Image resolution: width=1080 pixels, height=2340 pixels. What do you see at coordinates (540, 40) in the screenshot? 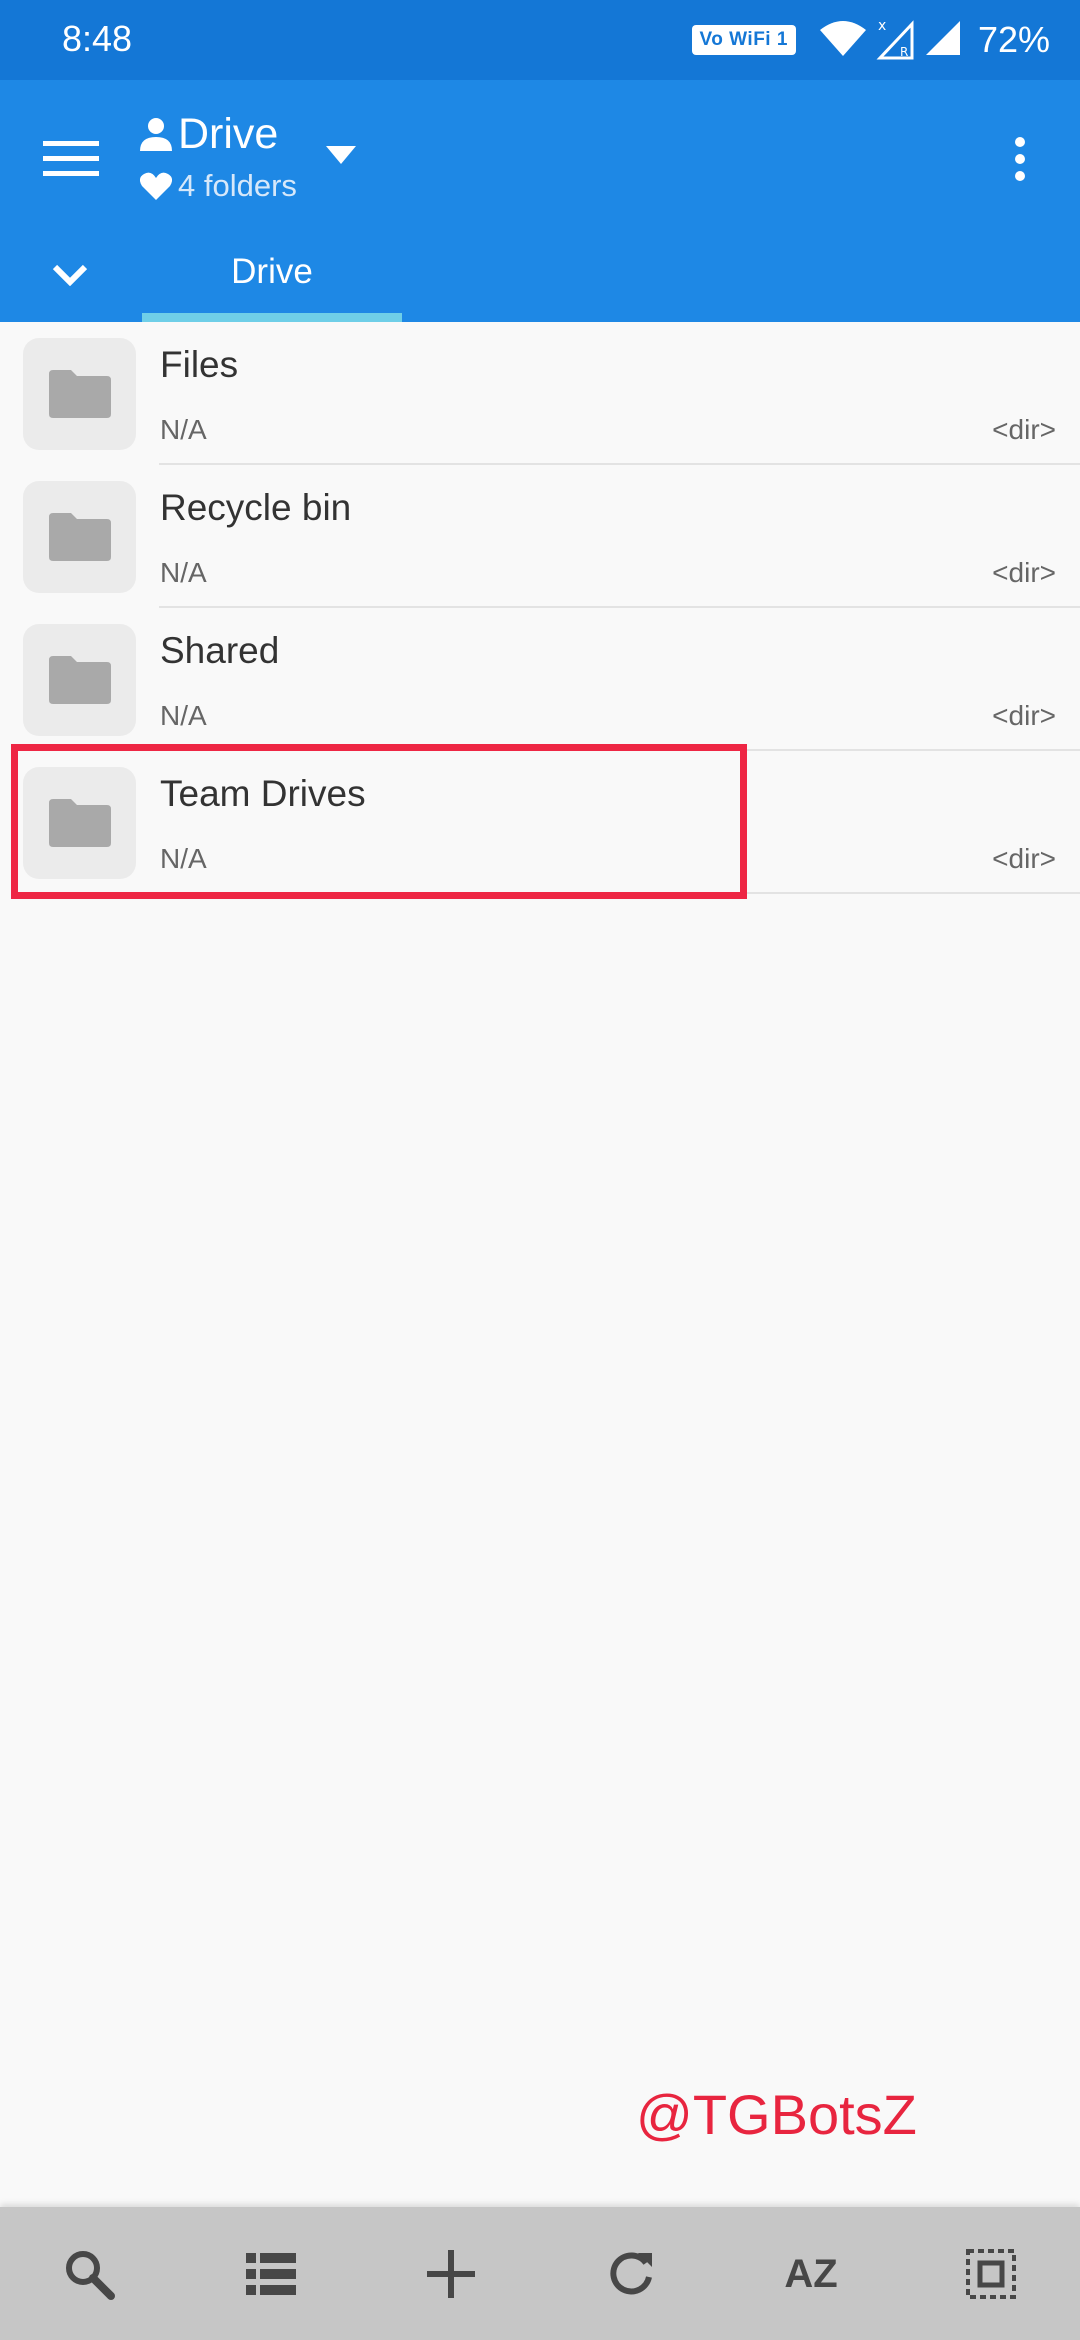
I see `status-bar: 8:48 Vo WiFi 1 x R 72%` at bounding box center [540, 40].